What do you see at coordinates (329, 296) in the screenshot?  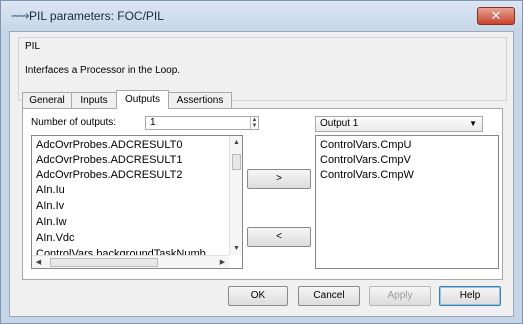 I see `cancel-button: Cancel` at bounding box center [329, 296].